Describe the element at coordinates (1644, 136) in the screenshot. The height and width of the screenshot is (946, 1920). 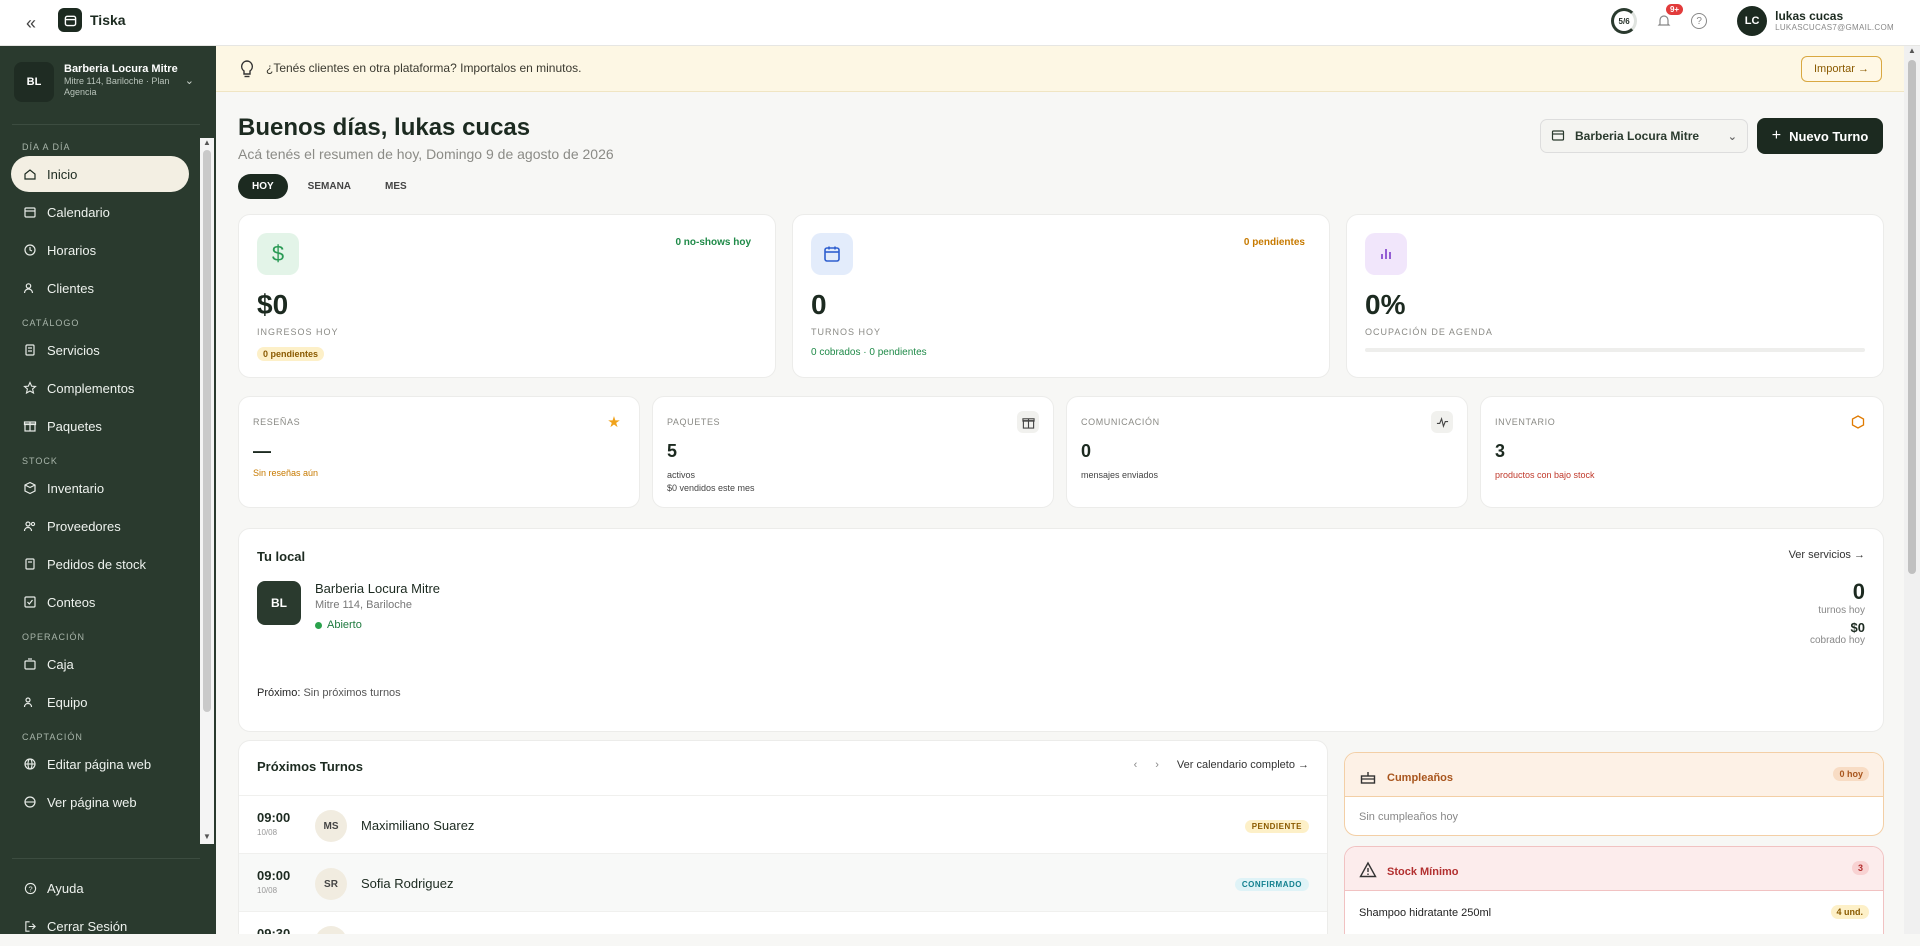
I see `location-select: Barberia Locura Mitre ⌄` at that location.